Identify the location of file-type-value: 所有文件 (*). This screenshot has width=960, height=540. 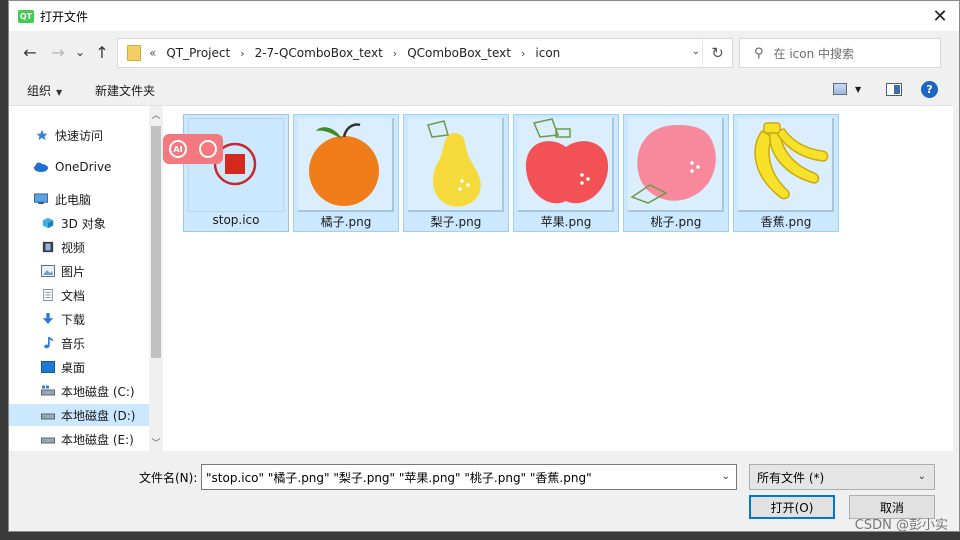
(791, 477).